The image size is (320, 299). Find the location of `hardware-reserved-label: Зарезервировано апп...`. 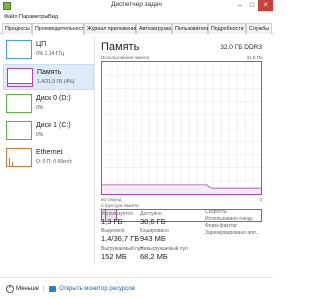

hardware-reserved-label: Зарезервировано апп... is located at coordinates (232, 233).